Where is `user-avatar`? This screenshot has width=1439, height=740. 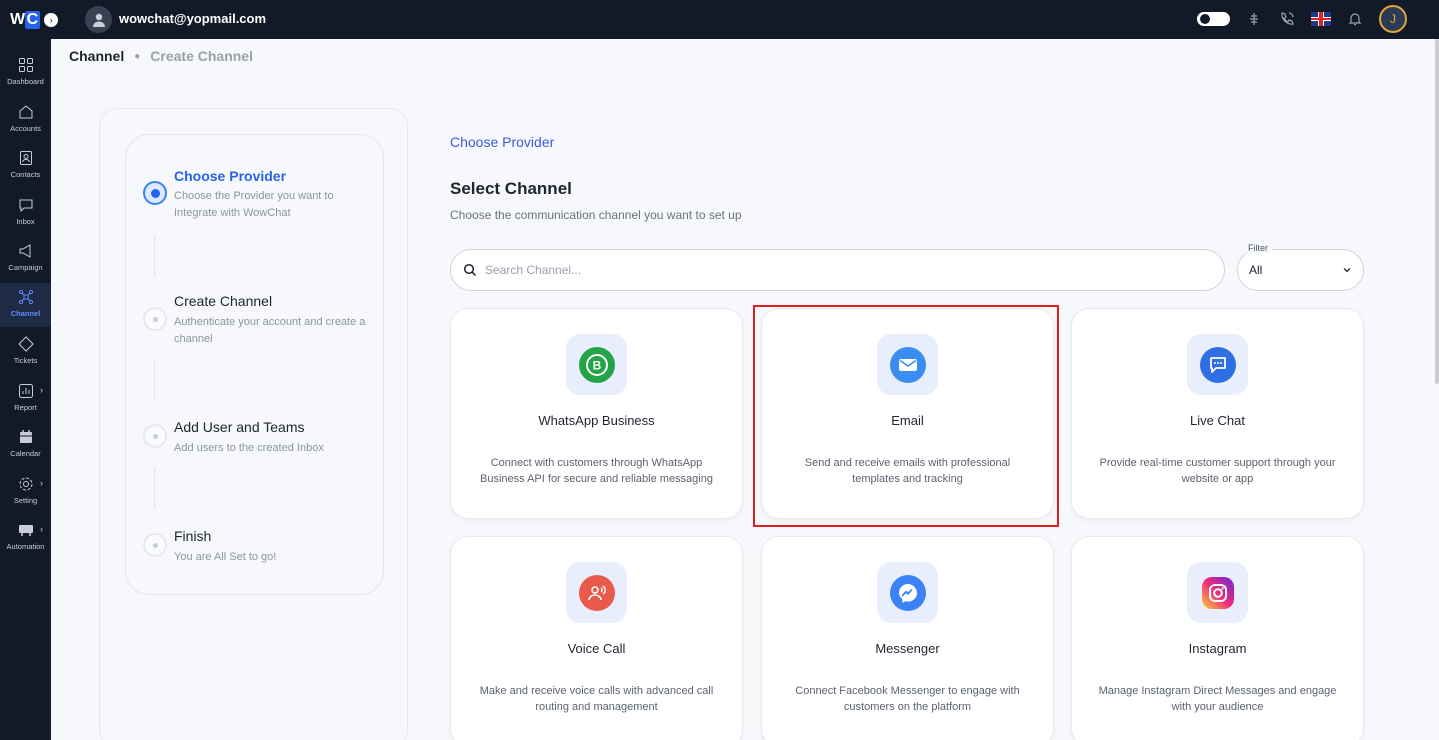
user-avatar is located at coordinates (98, 19).